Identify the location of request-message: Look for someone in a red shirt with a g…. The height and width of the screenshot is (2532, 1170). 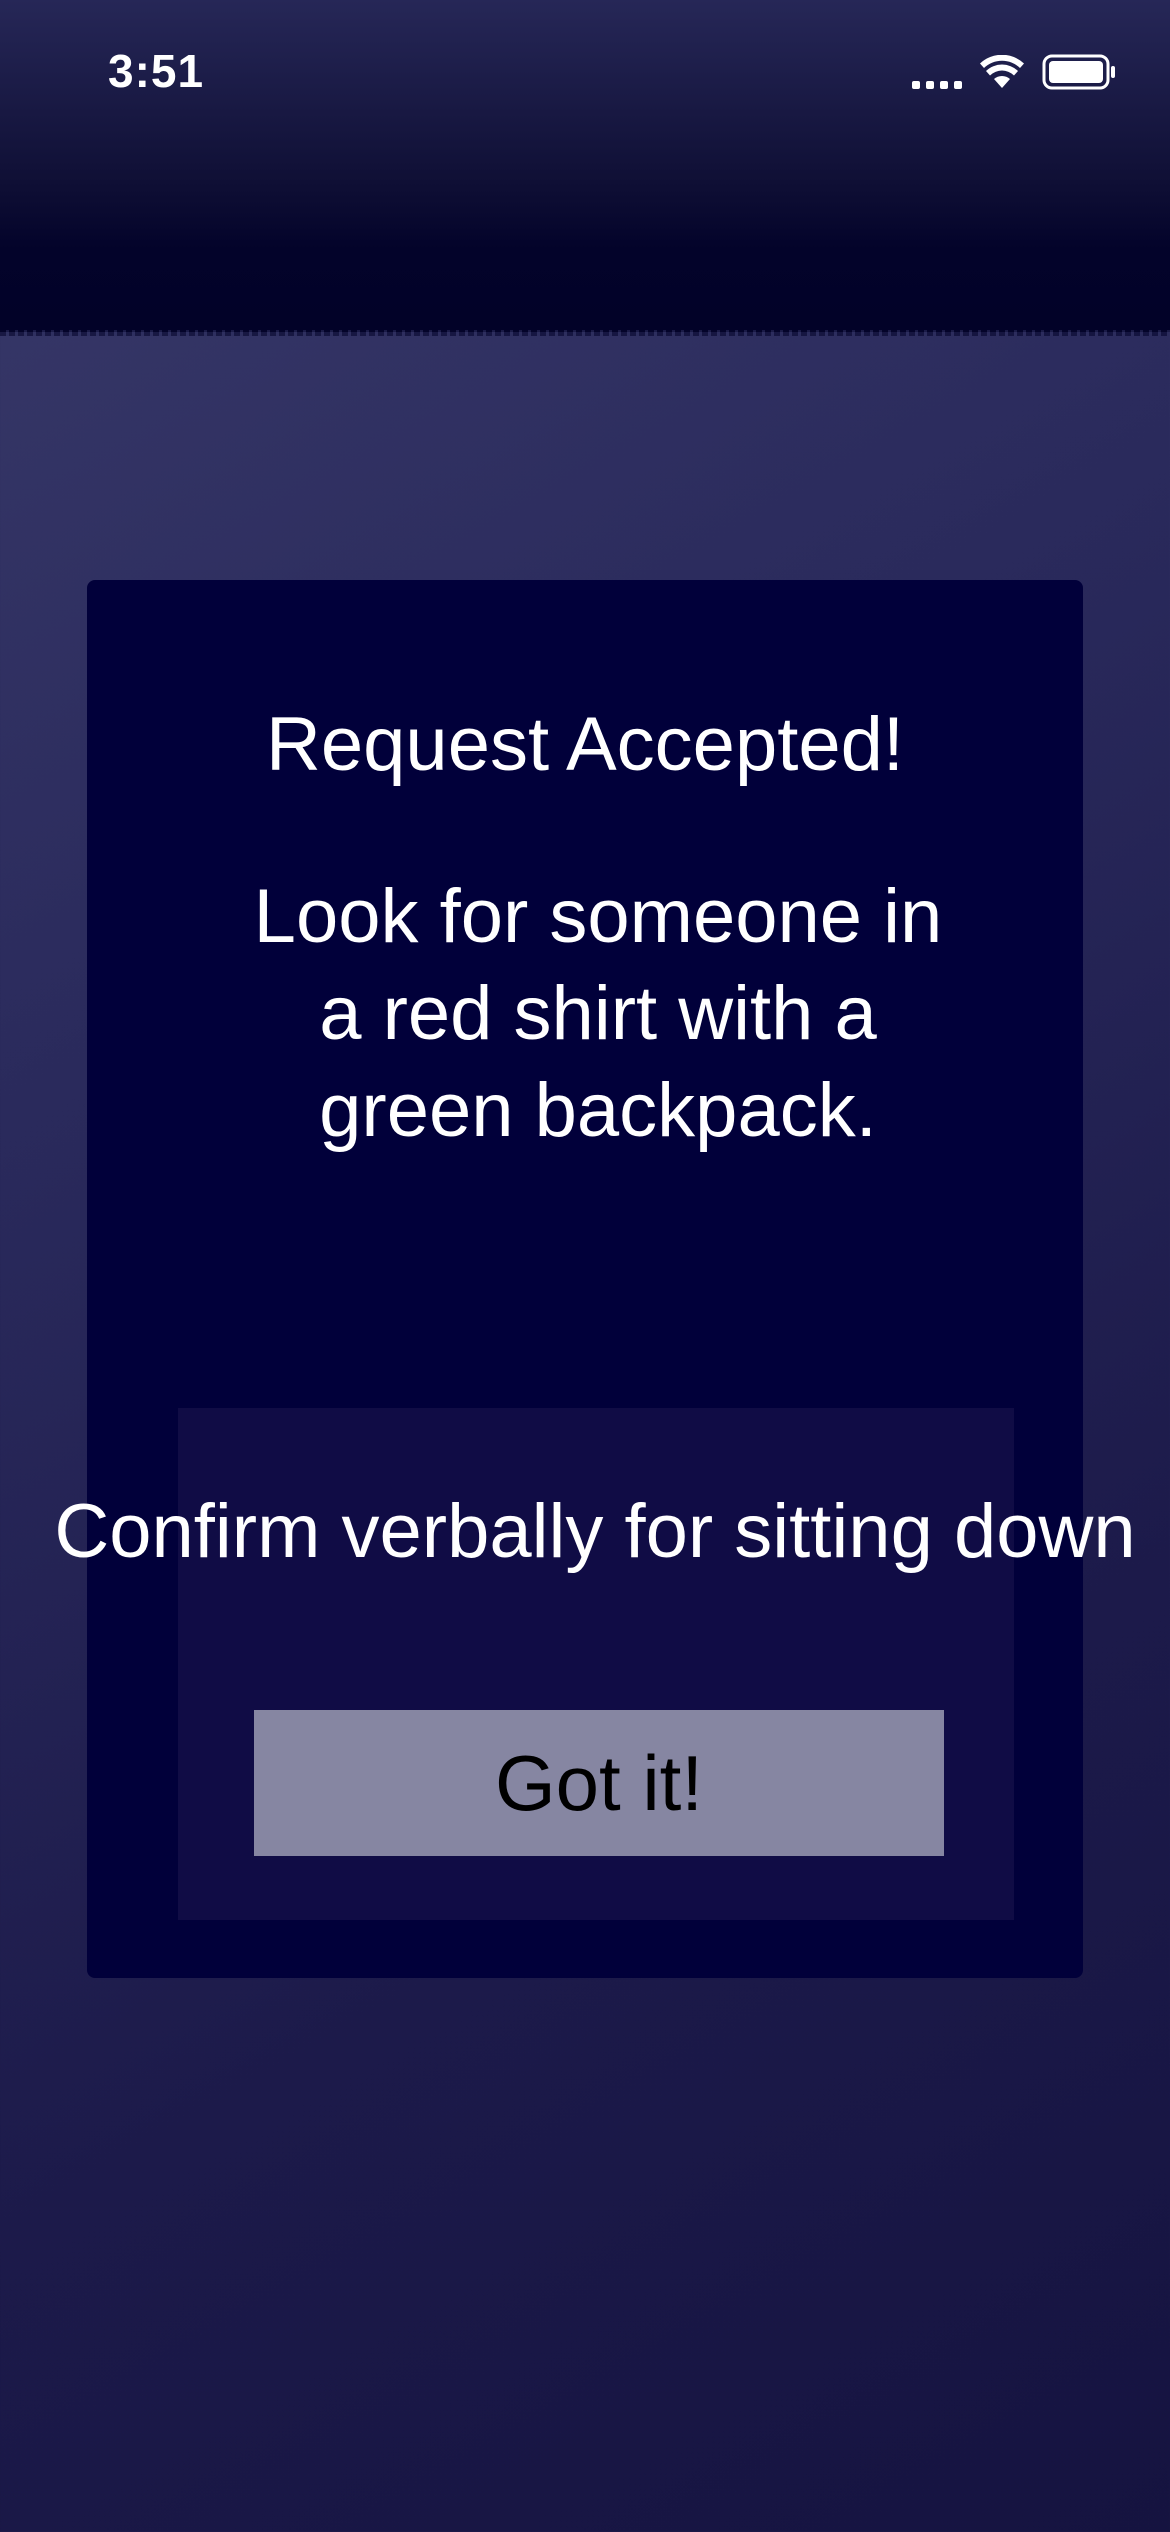
(598, 1013).